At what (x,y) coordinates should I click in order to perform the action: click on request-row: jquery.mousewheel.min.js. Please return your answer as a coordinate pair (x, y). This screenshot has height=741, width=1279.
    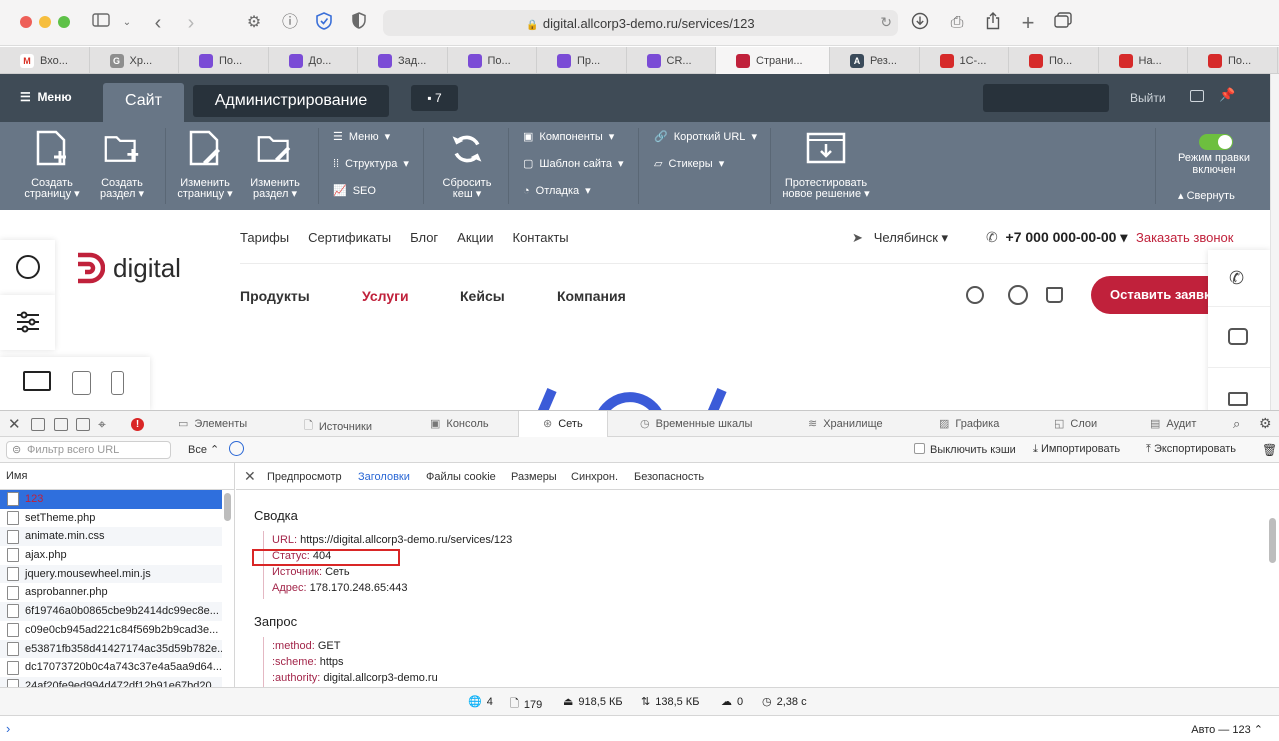
    Looking at the image, I should click on (111, 574).